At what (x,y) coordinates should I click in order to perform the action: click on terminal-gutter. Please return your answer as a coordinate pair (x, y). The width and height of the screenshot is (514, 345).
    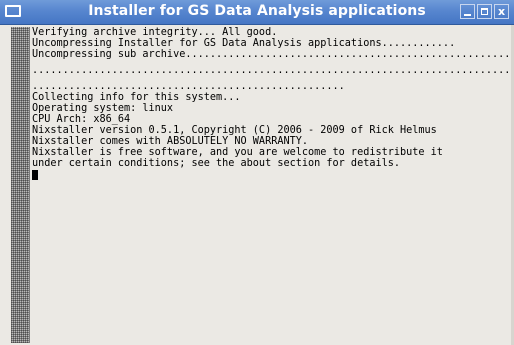
    Looking at the image, I should click on (20, 185).